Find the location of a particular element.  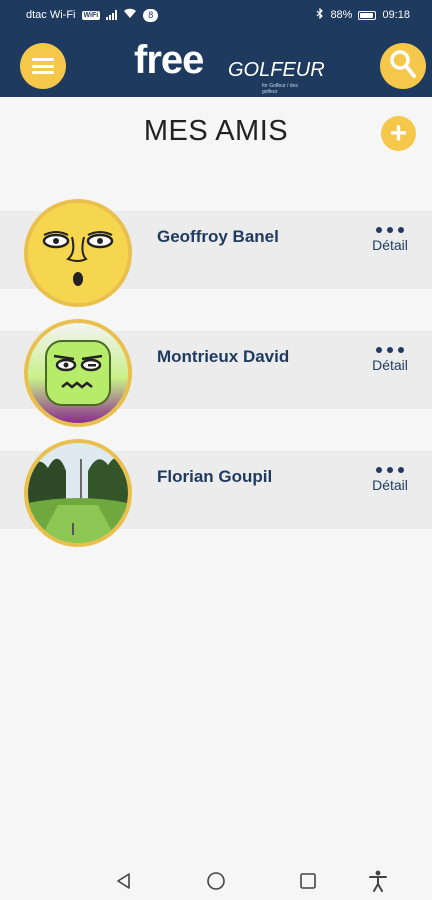

menu-button is located at coordinates (43, 66).